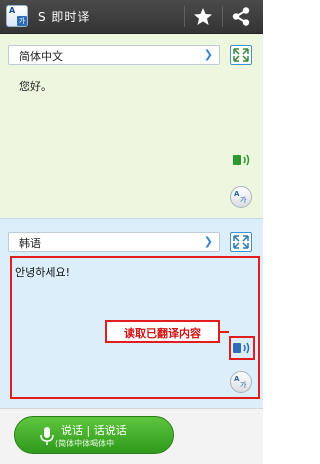 The height and width of the screenshot is (464, 320). I want to click on app-icon-letter-ga: 가, so click(22, 21).